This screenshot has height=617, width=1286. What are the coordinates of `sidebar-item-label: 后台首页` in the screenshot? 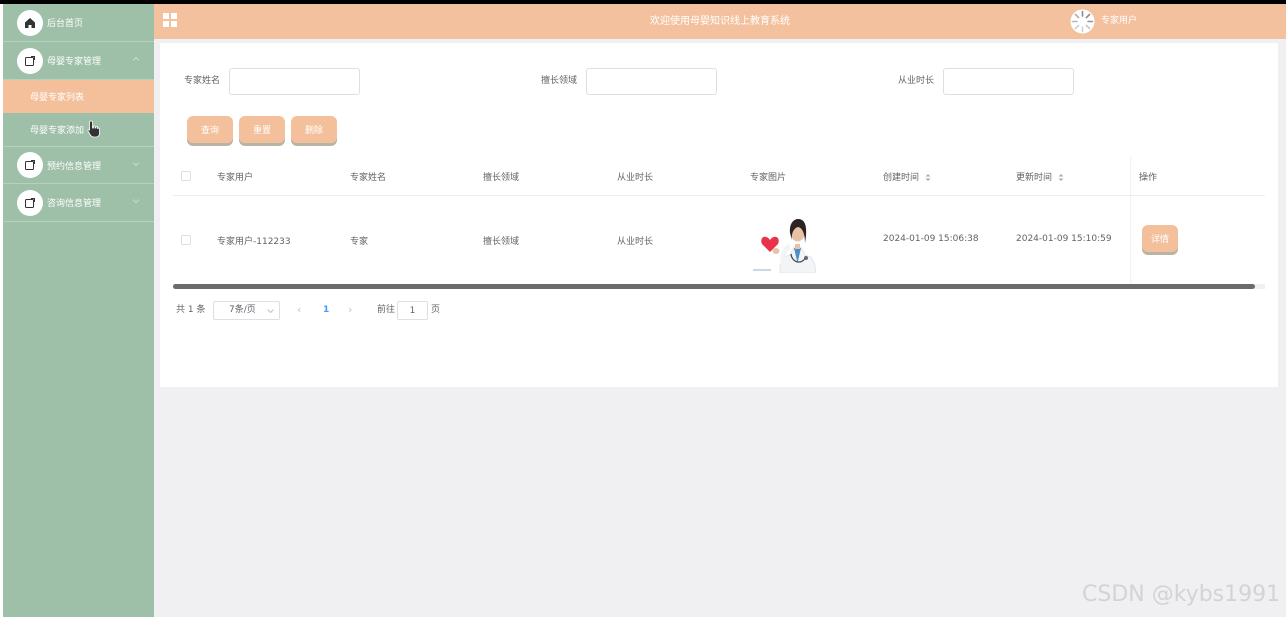 It's located at (65, 24).